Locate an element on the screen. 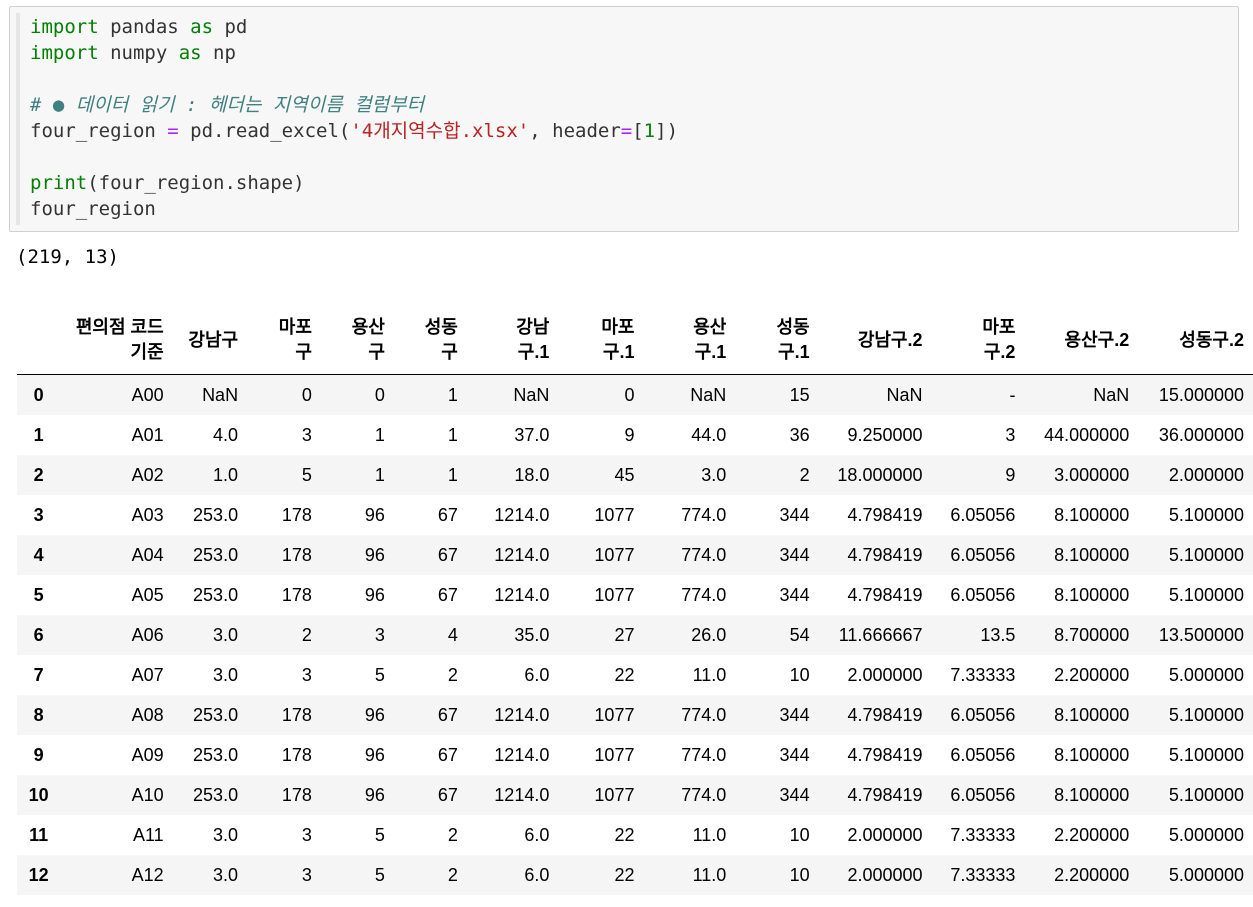 This screenshot has width=1253, height=907. table-cell: 11.666667 is located at coordinates (880, 634).